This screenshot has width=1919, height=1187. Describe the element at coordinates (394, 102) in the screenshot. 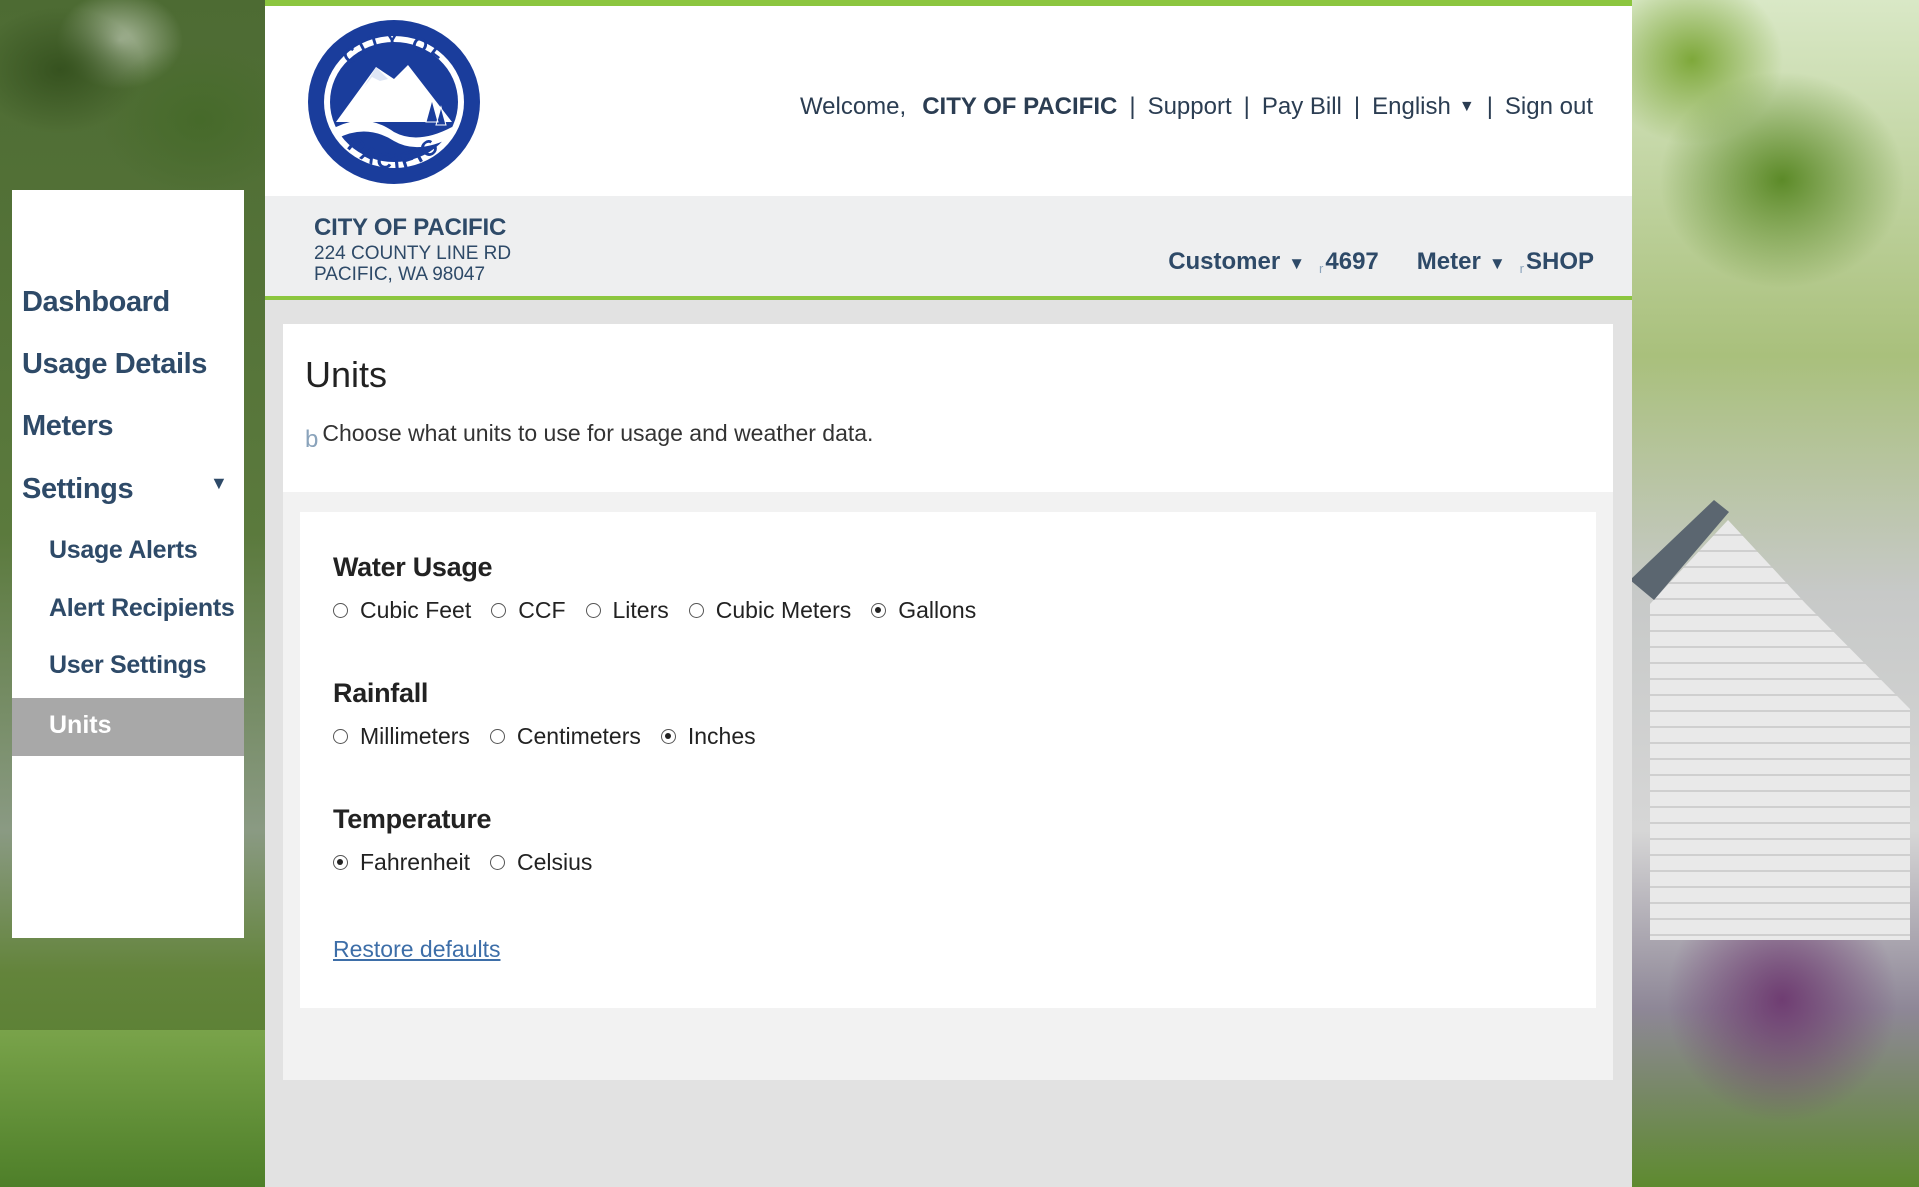

I see `city-logo: CITY OF PACIFIC` at that location.